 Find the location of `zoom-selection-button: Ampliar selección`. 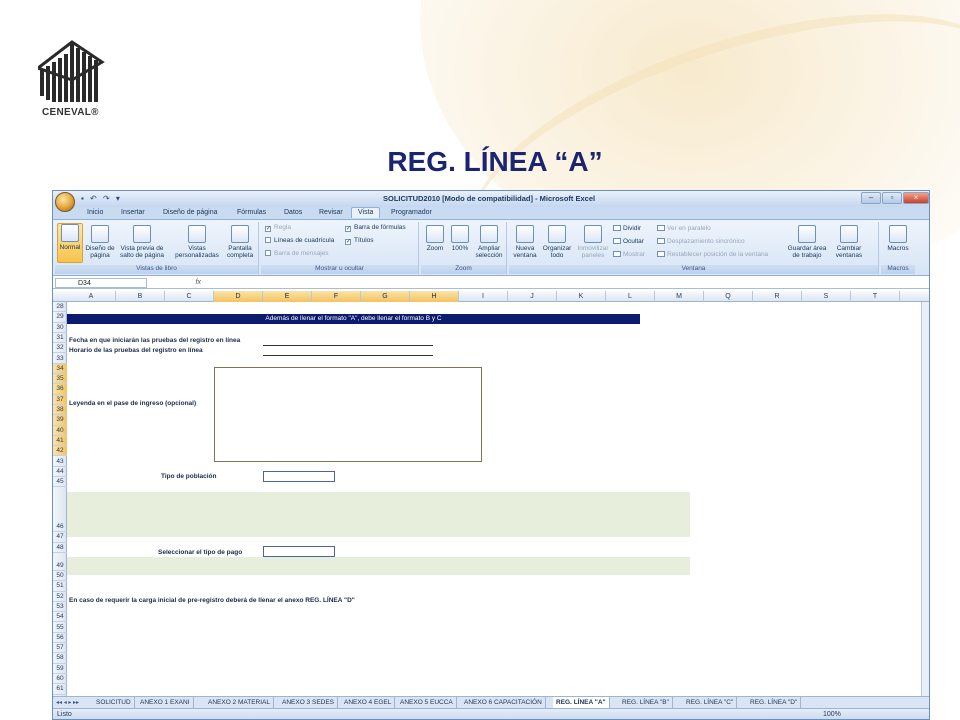

zoom-selection-button: Ampliar selección is located at coordinates (489, 242).